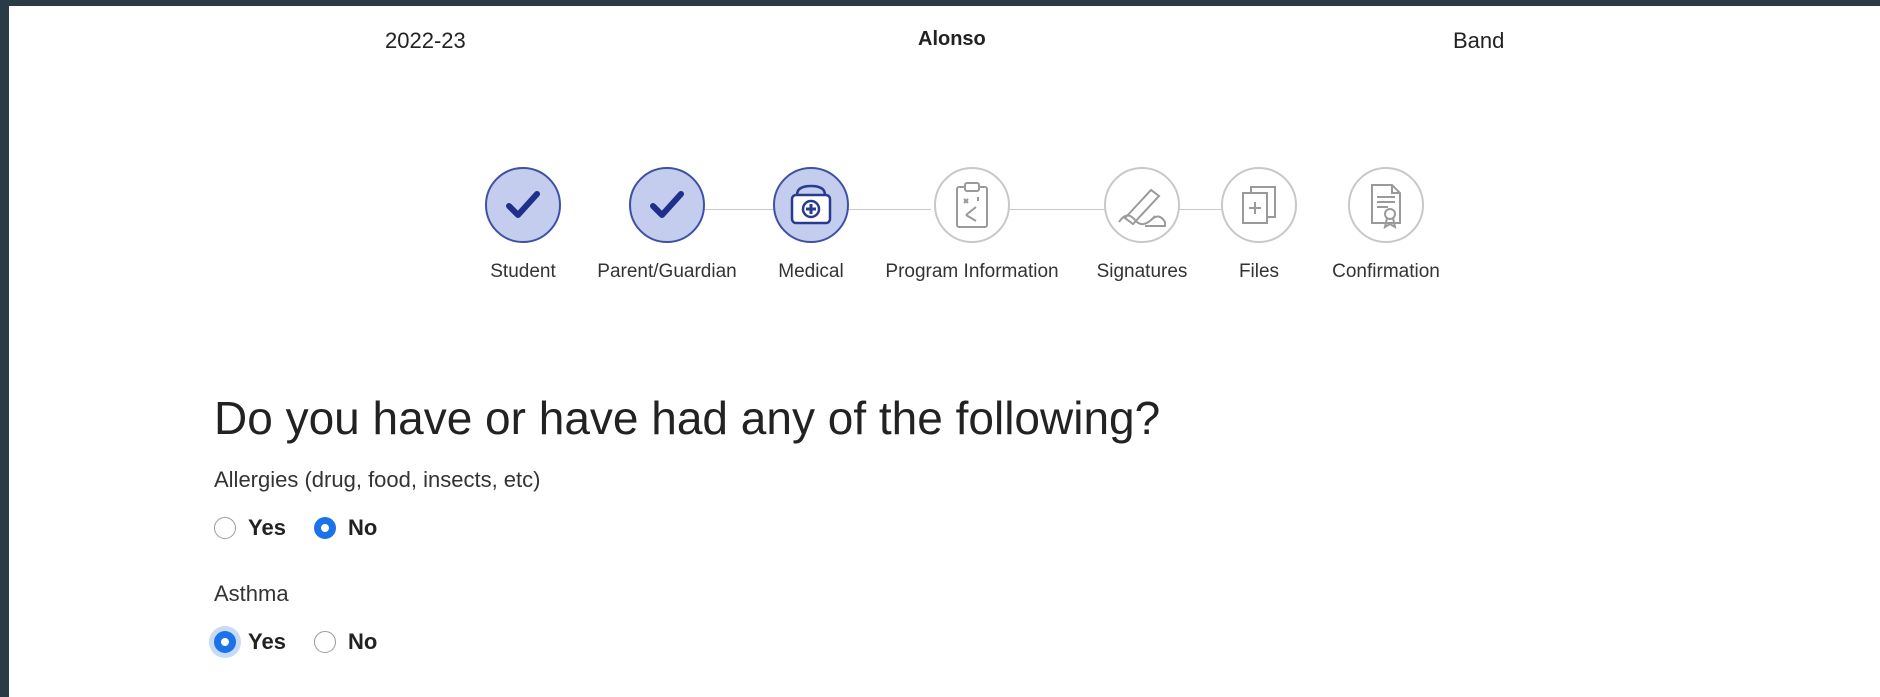  Describe the element at coordinates (1386, 271) in the screenshot. I see `step-label: Confirmation` at that location.